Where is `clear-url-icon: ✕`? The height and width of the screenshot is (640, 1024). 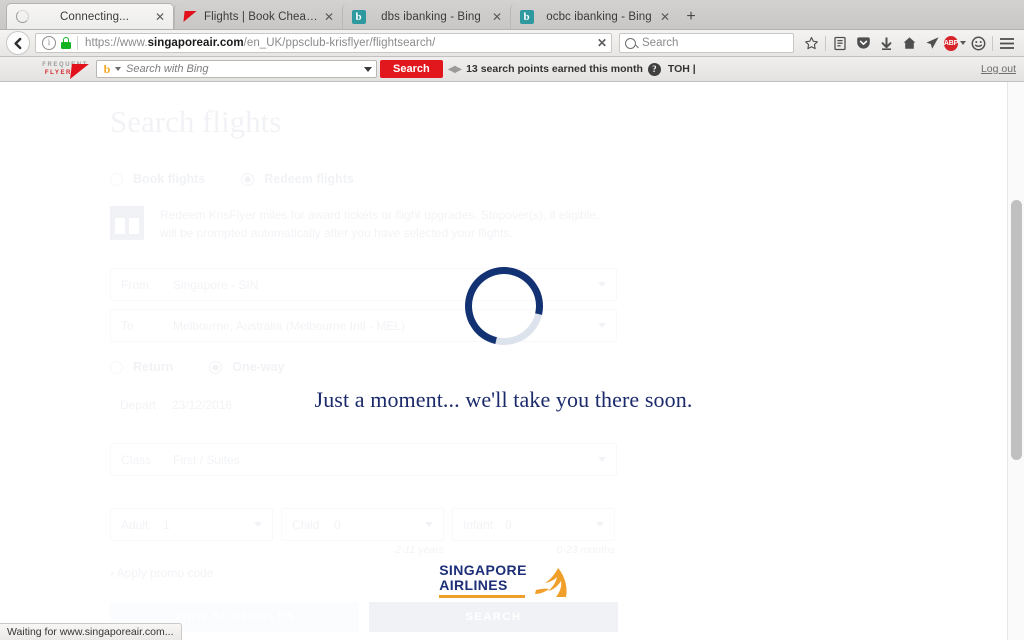
clear-url-icon: ✕ is located at coordinates (598, 43).